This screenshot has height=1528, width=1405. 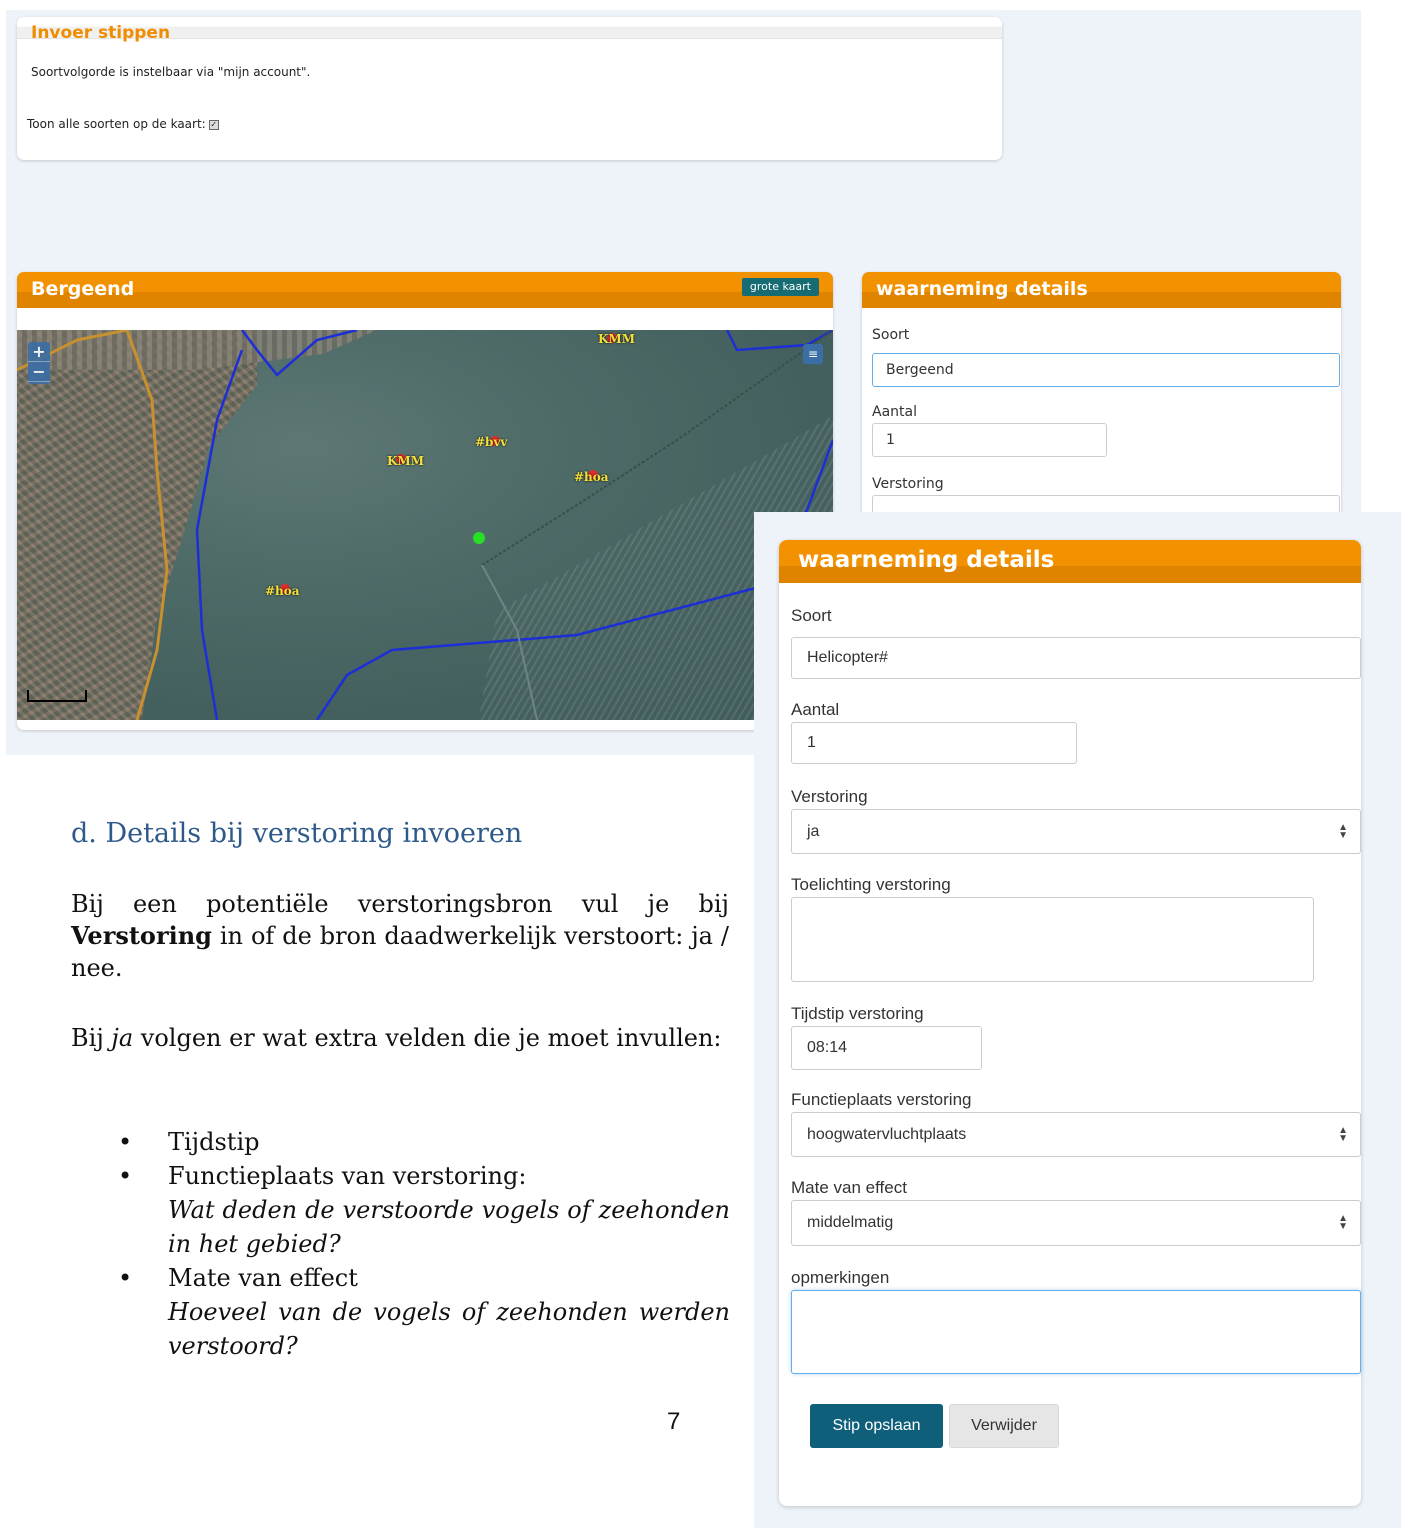 What do you see at coordinates (891, 335) in the screenshot?
I see `small-soort-label: Soort` at bounding box center [891, 335].